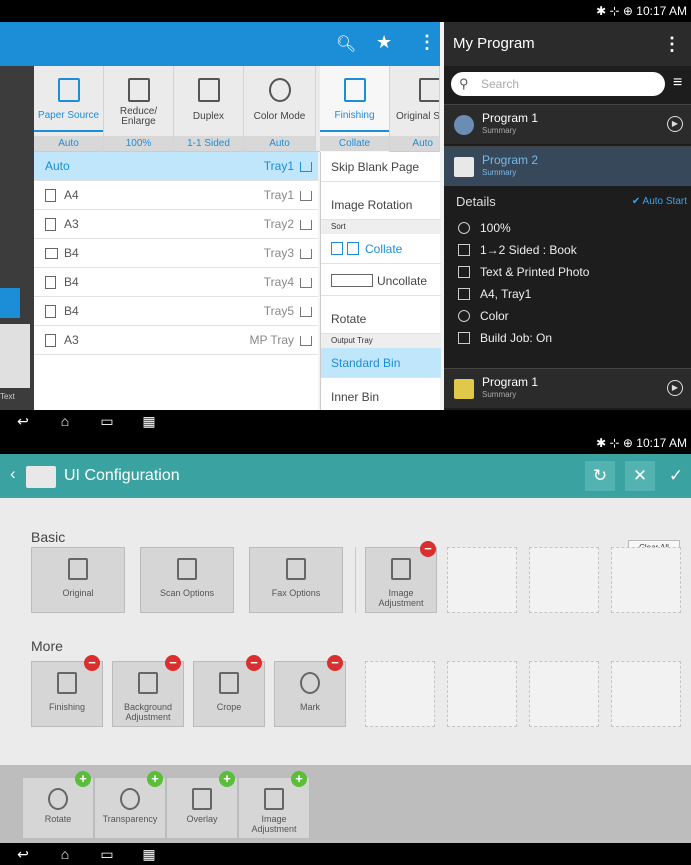 The image size is (691, 865). I want to click on palette-icon, so click(464, 316).